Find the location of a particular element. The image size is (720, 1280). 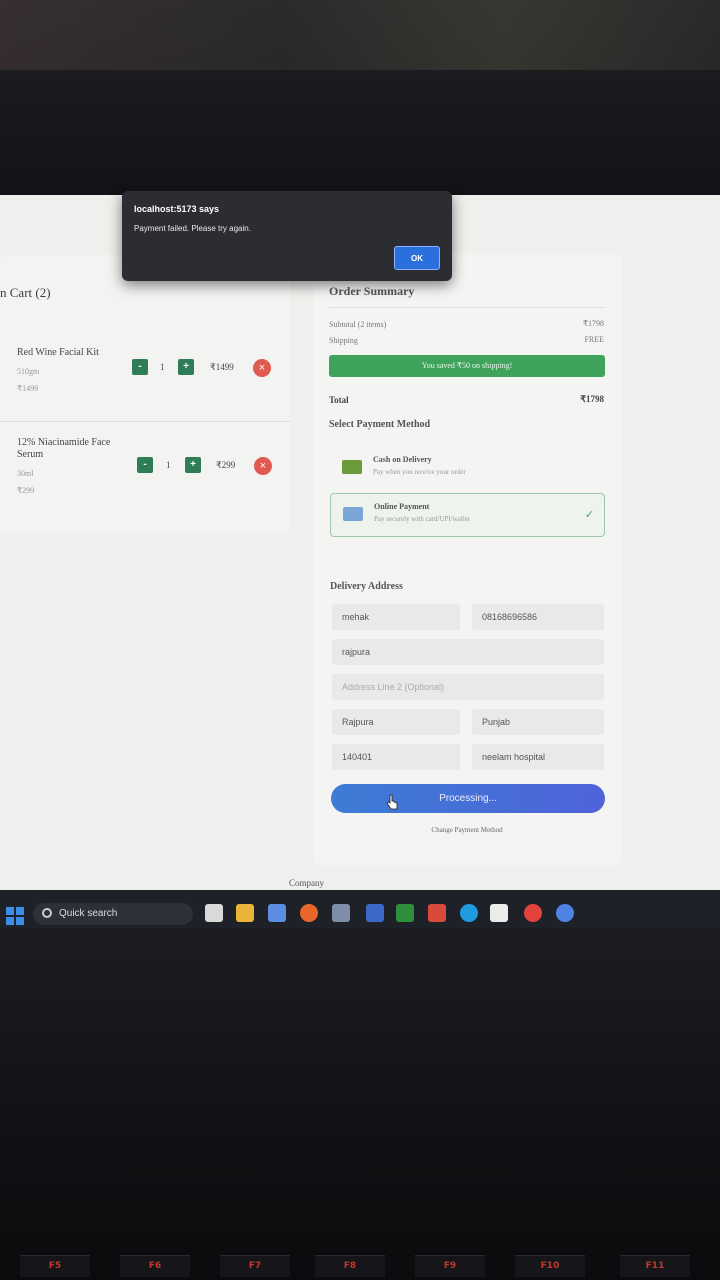

payment-option-title: Cash on Delivery is located at coordinates (402, 459).